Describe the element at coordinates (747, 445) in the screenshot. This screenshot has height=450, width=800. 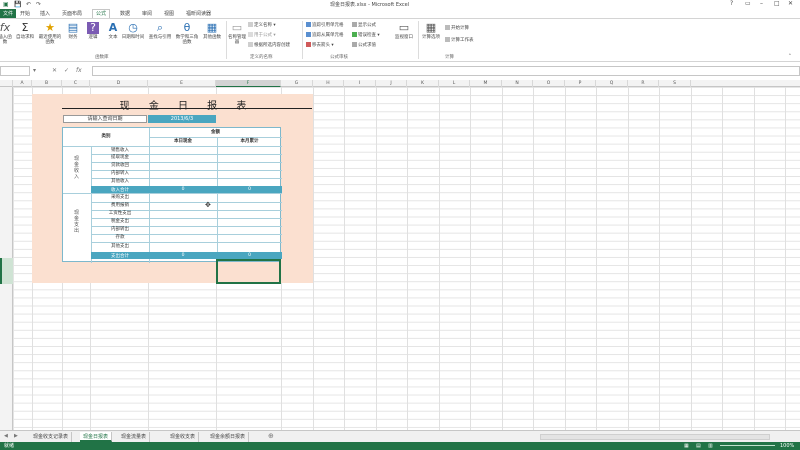
I see `zoom-slider` at that location.